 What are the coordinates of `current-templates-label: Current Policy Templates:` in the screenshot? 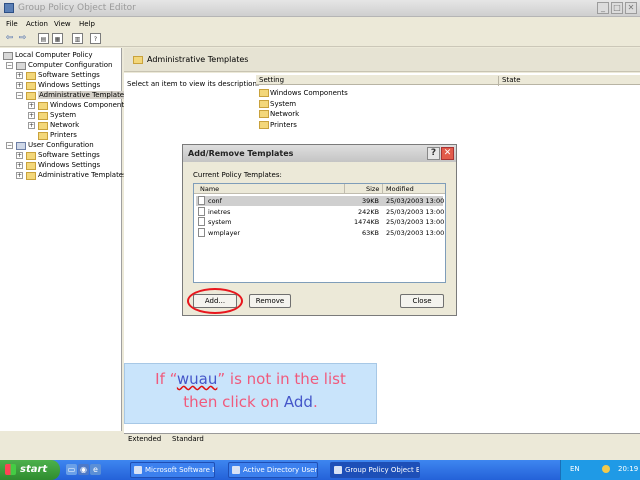 It's located at (237, 175).